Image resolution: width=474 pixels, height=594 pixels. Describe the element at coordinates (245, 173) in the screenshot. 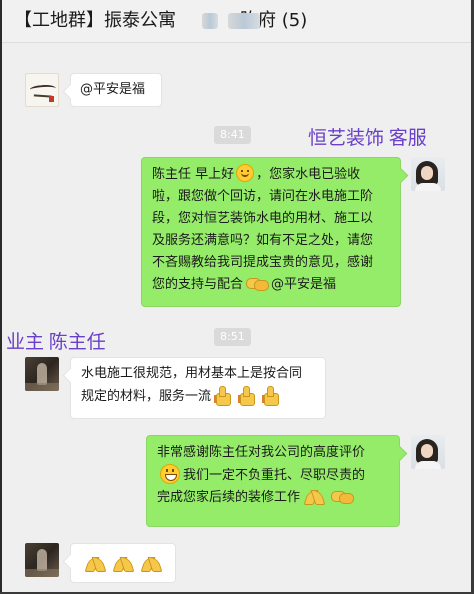

I see `smile-emoji-icon` at that location.